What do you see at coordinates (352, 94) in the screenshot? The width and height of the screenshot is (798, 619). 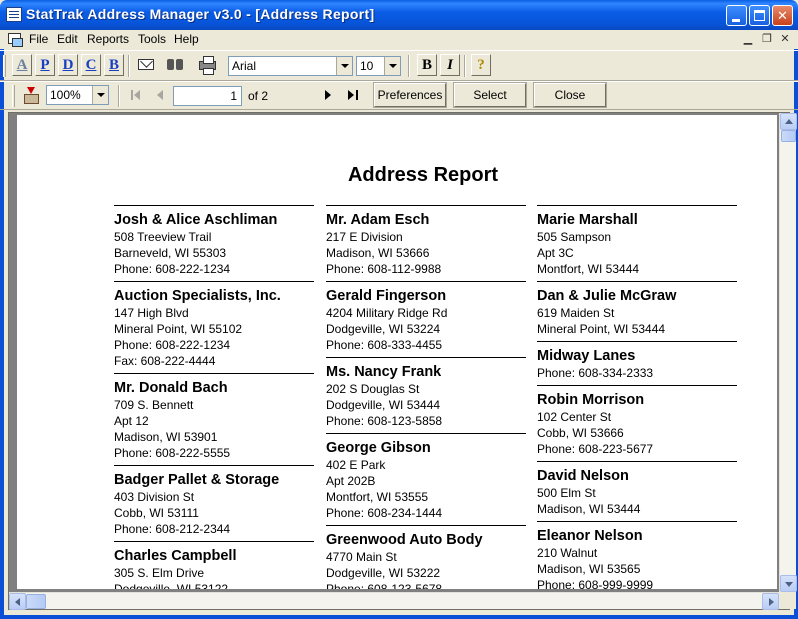 I see `last-page-icon` at bounding box center [352, 94].